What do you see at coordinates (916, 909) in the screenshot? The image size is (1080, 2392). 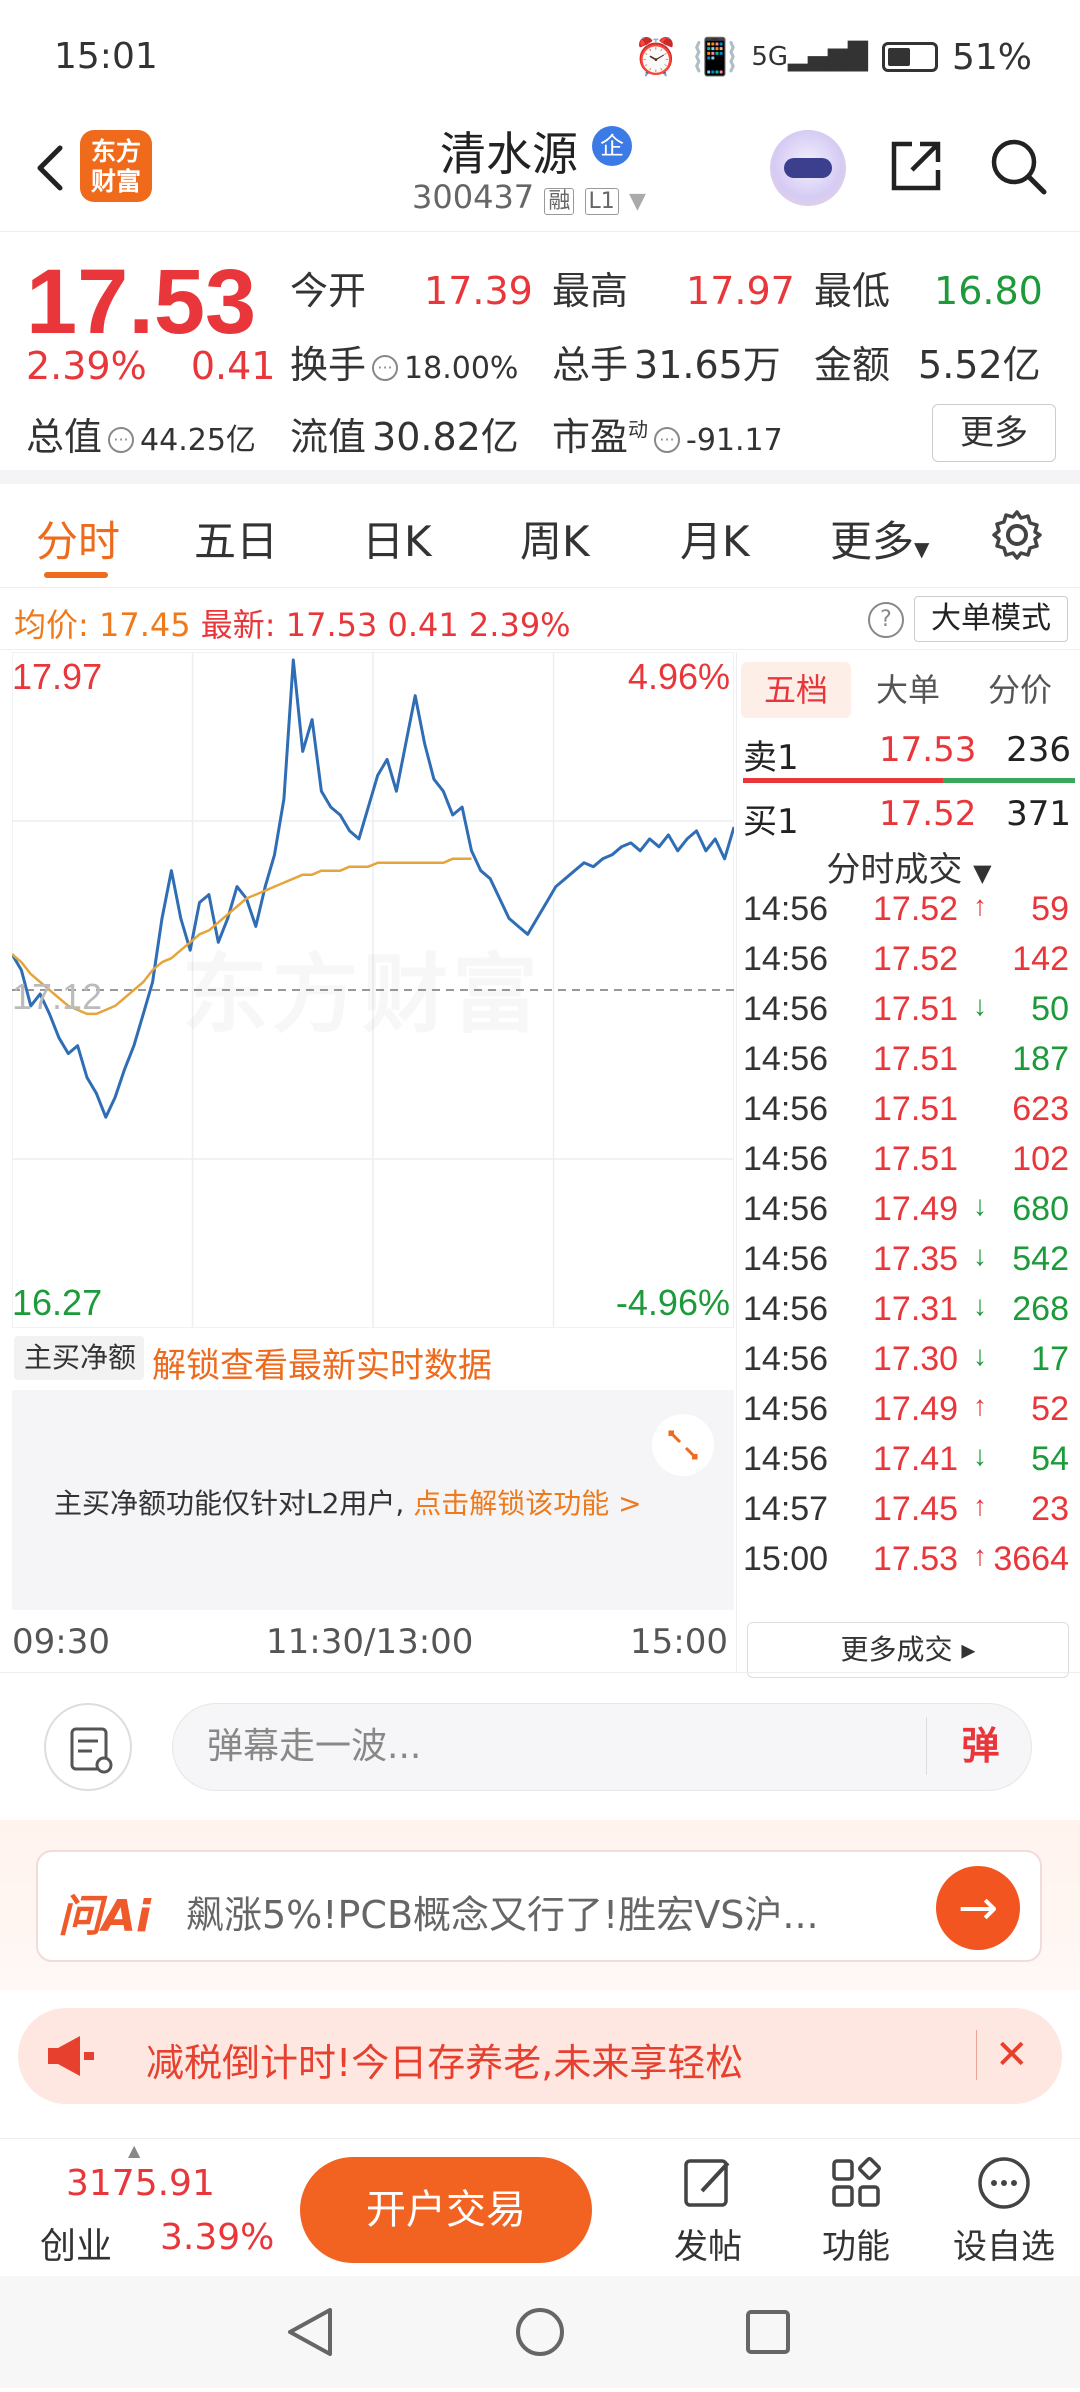 I see `tick-price: 17.52` at bounding box center [916, 909].